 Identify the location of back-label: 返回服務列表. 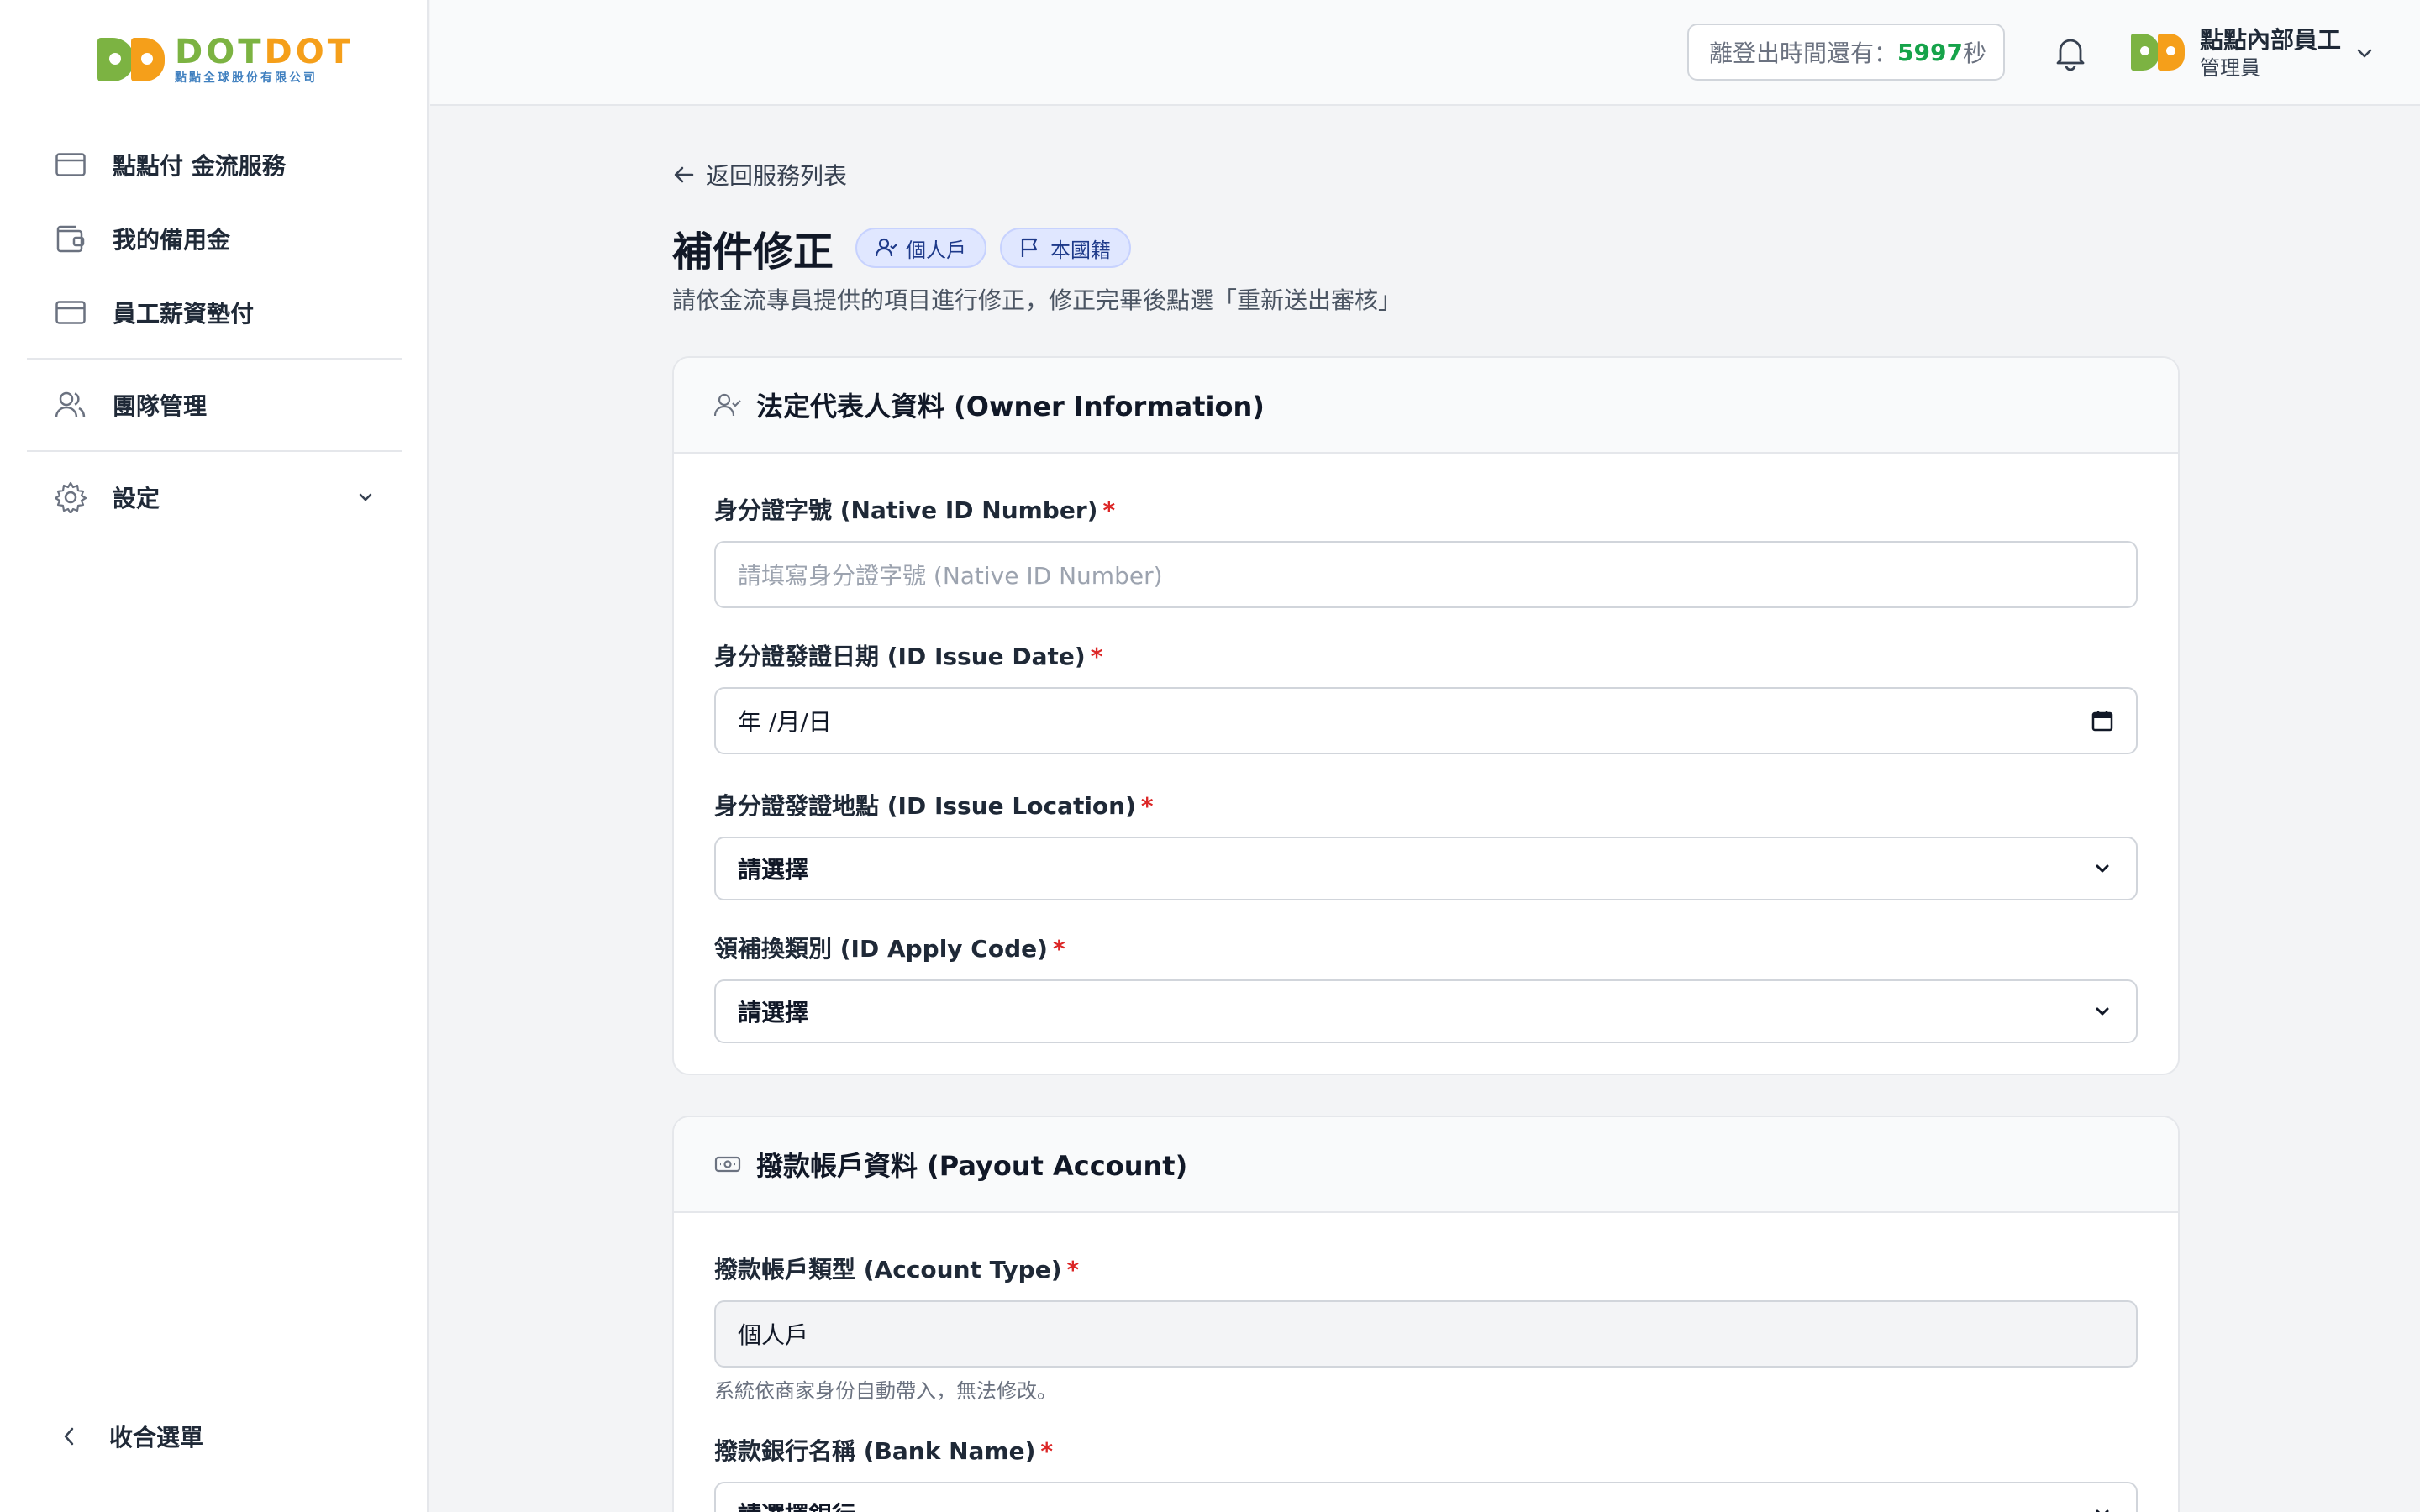
(777, 176).